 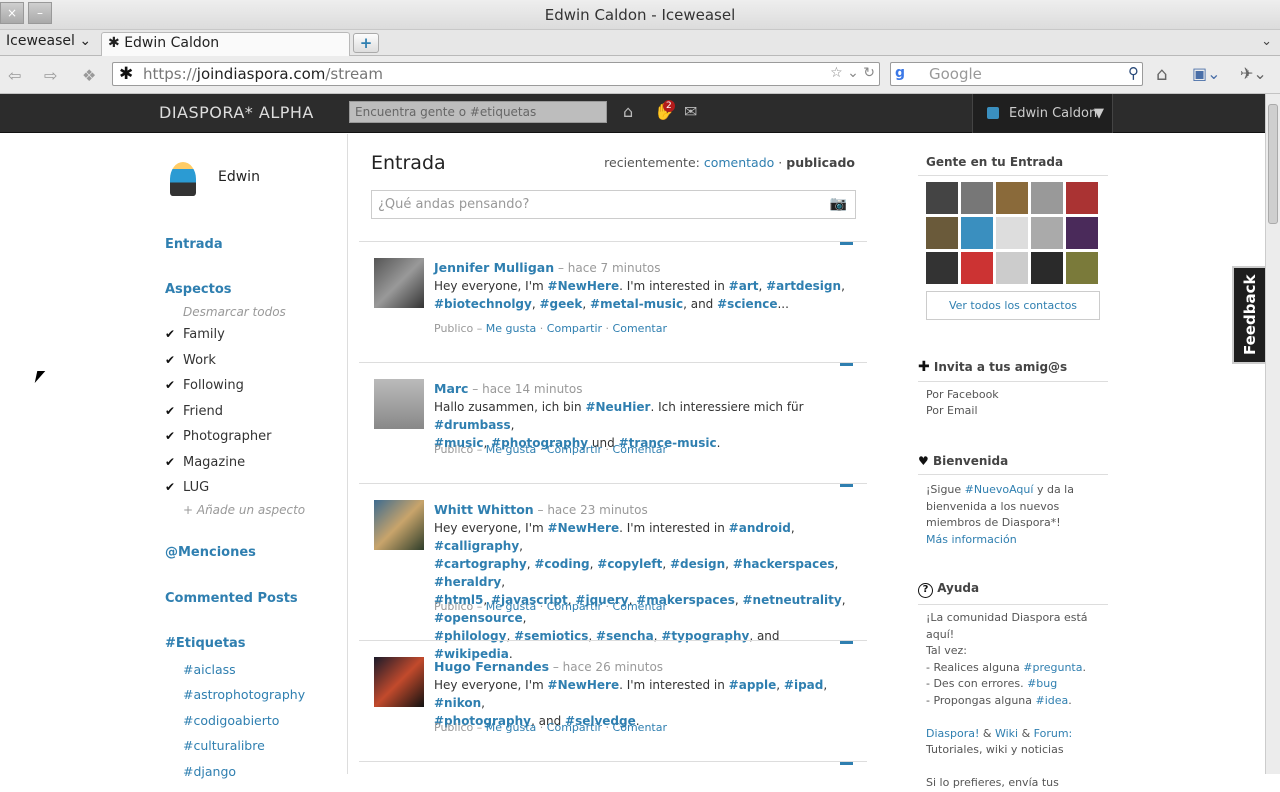 What do you see at coordinates (209, 669) in the screenshot?
I see `followed-tag: #aiclass` at bounding box center [209, 669].